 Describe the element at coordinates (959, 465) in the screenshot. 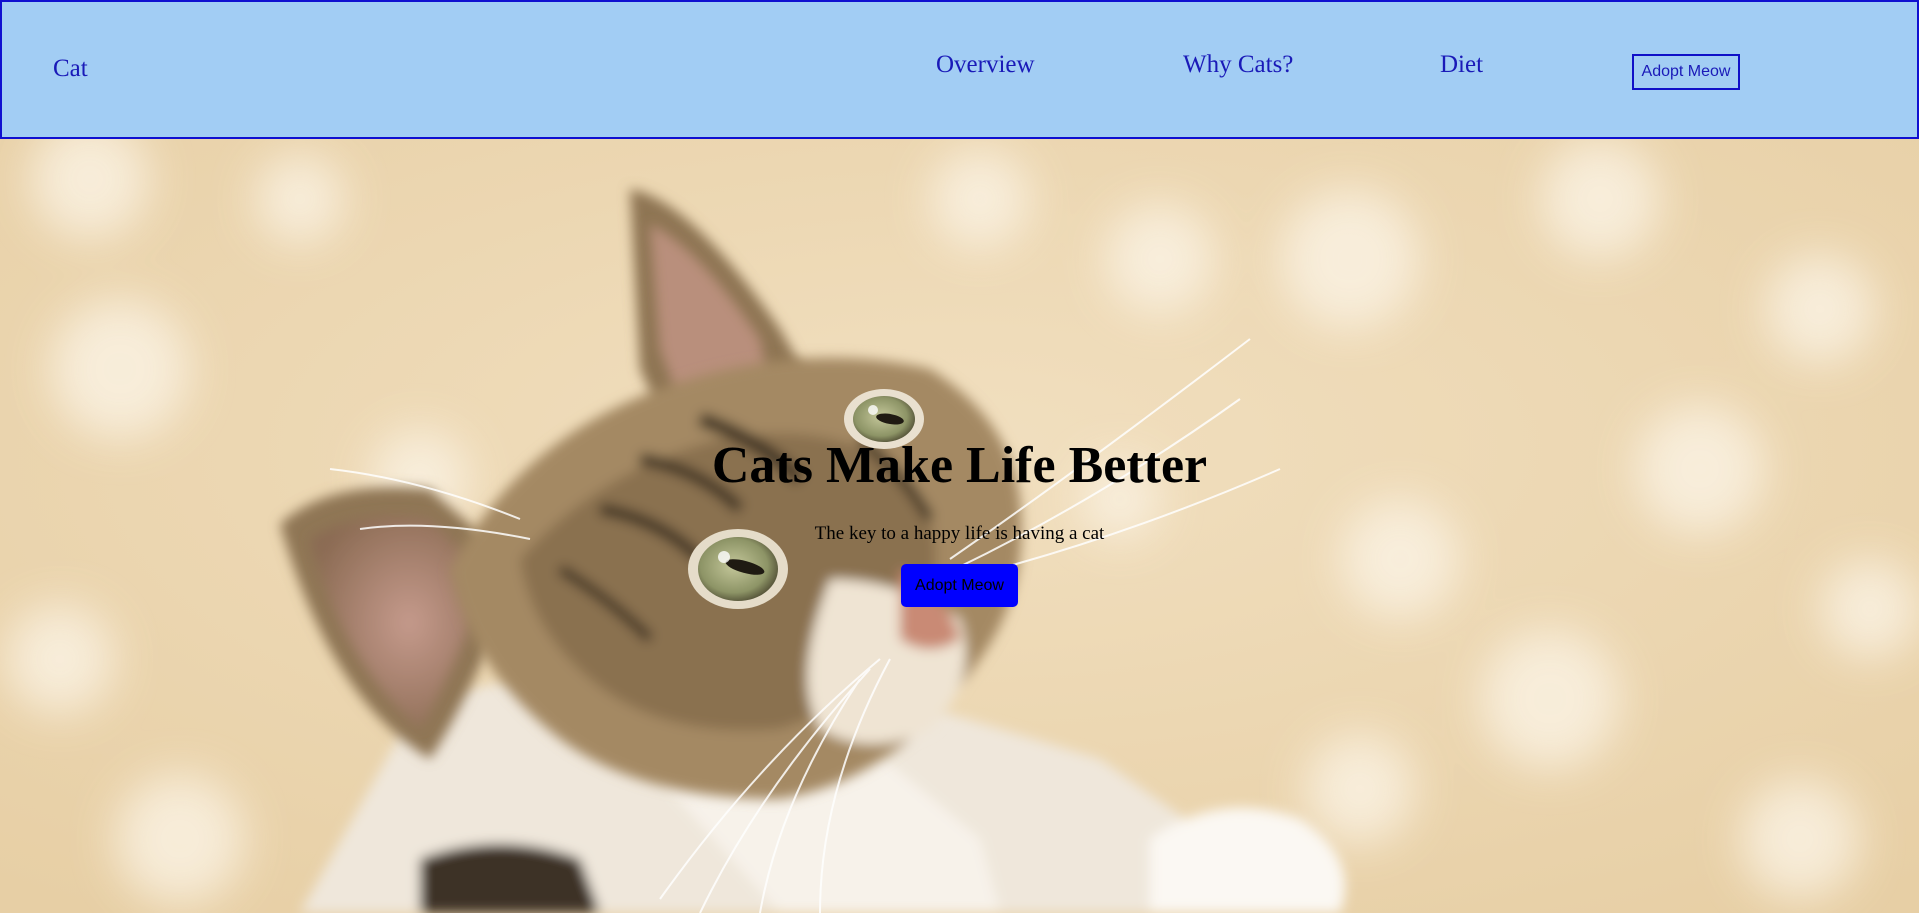

I see `hero-title: Cats Make Life Better` at that location.